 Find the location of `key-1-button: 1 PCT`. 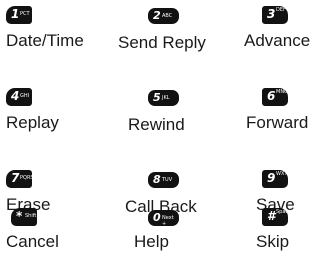

key-1-button: 1 PCT is located at coordinates (19, 15).